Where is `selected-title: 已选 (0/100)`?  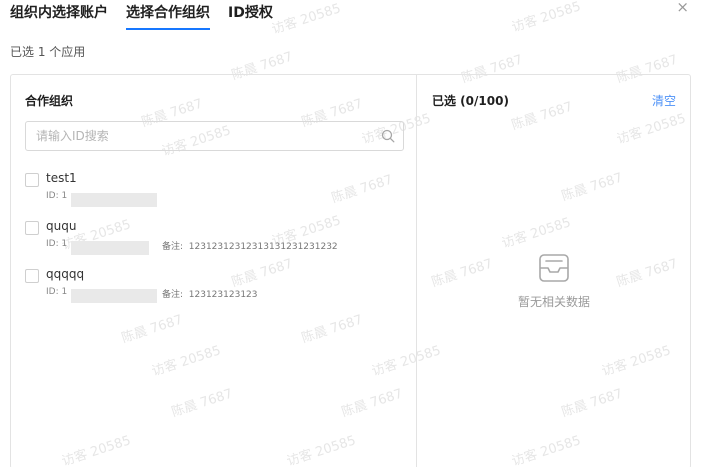 selected-title: 已选 (0/100) is located at coordinates (470, 101).